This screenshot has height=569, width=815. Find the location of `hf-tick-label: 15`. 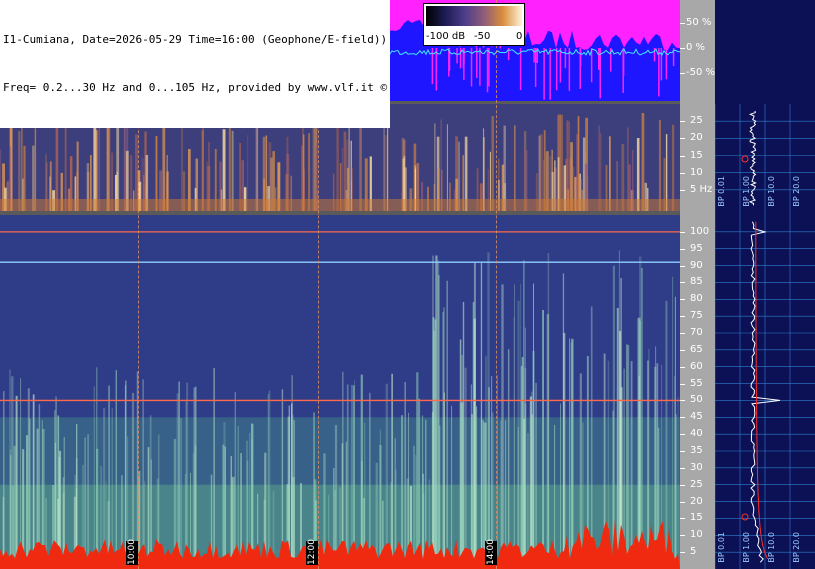

hf-tick-label: 15 is located at coordinates (696, 518).